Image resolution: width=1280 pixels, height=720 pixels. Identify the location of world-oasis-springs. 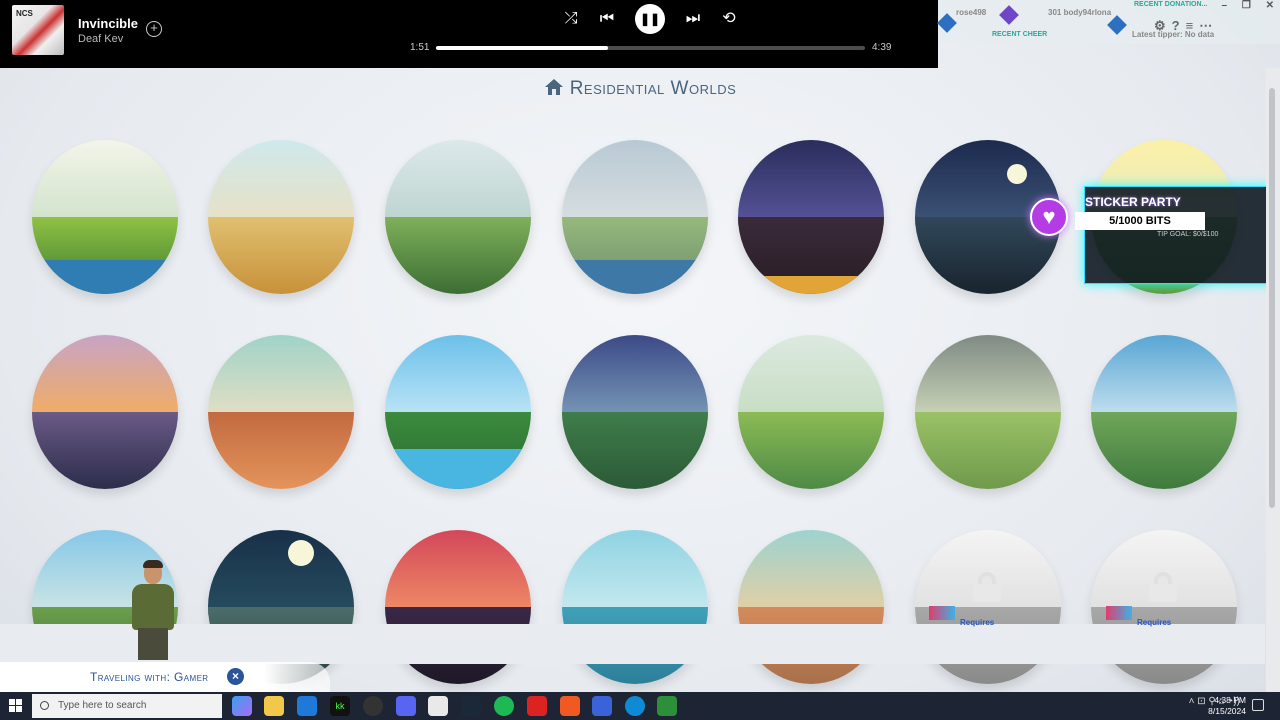
(281, 217).